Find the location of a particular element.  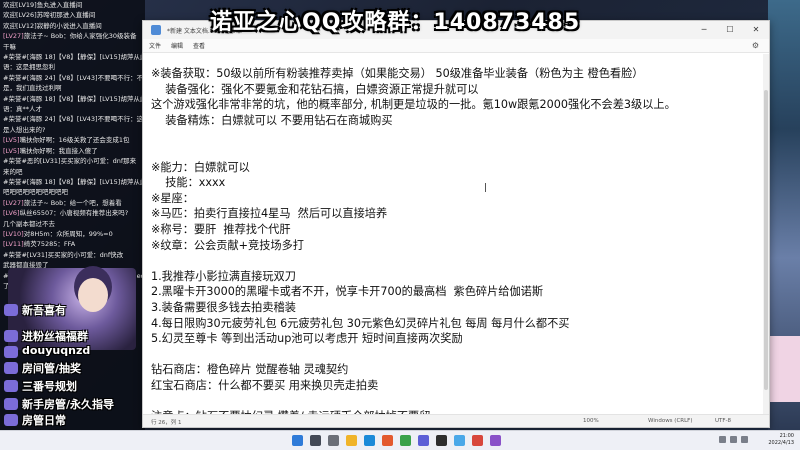

text-line: 技能：xxxx is located at coordinates (188, 183).